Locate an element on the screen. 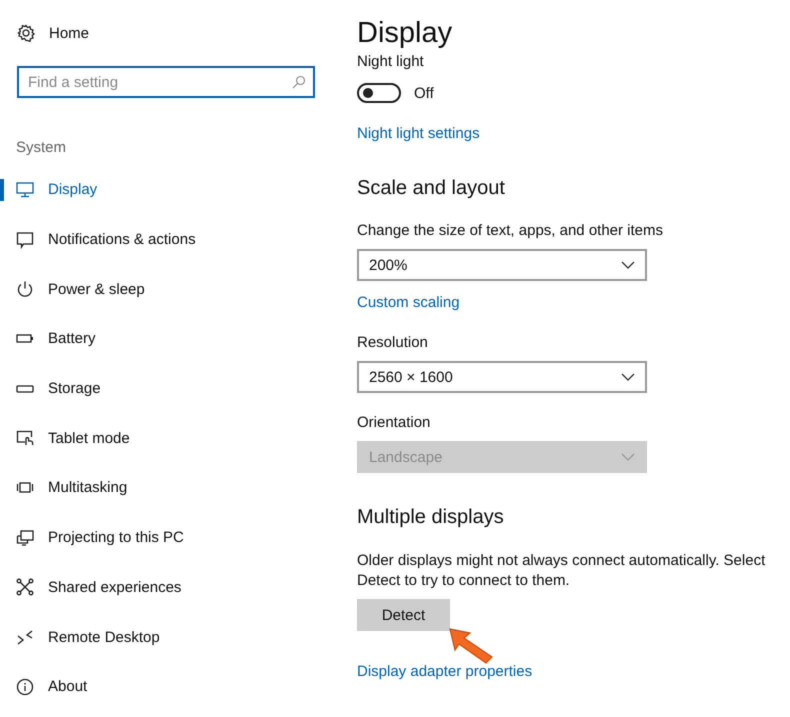 The height and width of the screenshot is (717, 790). home-link: Home is located at coordinates (170, 33).